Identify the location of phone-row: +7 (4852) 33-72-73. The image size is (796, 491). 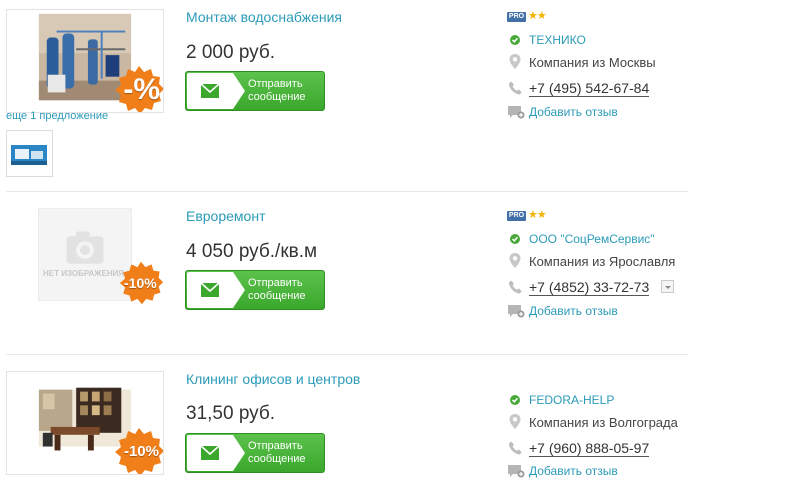
(597, 287).